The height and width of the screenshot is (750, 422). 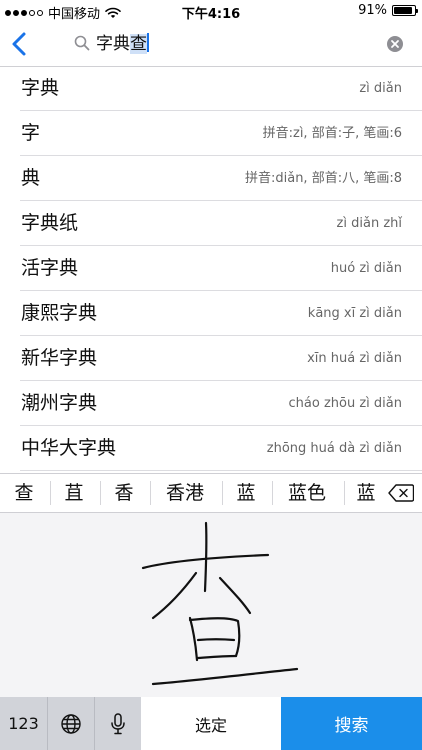 I want to click on status-right: 91%, so click(x=388, y=10).